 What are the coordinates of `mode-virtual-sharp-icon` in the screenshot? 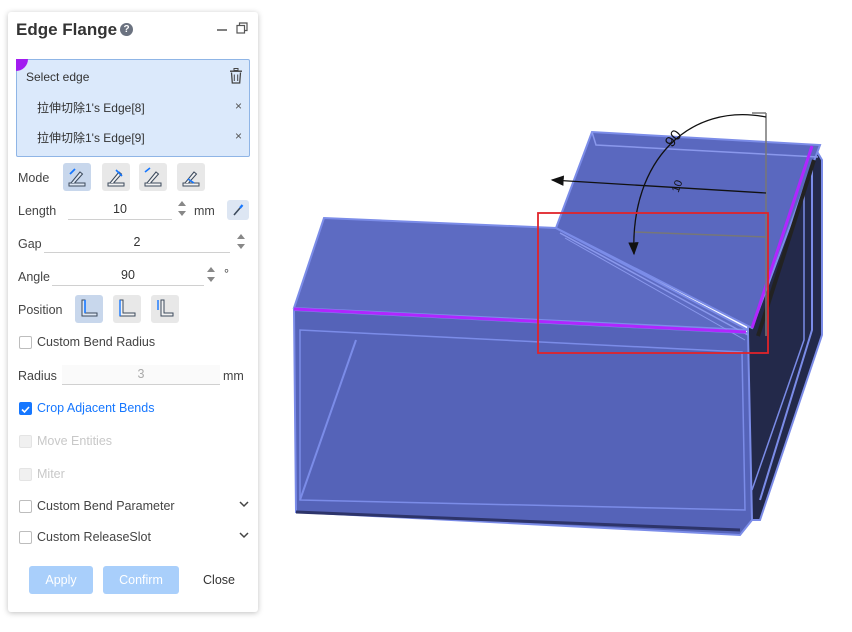 It's located at (191, 179).